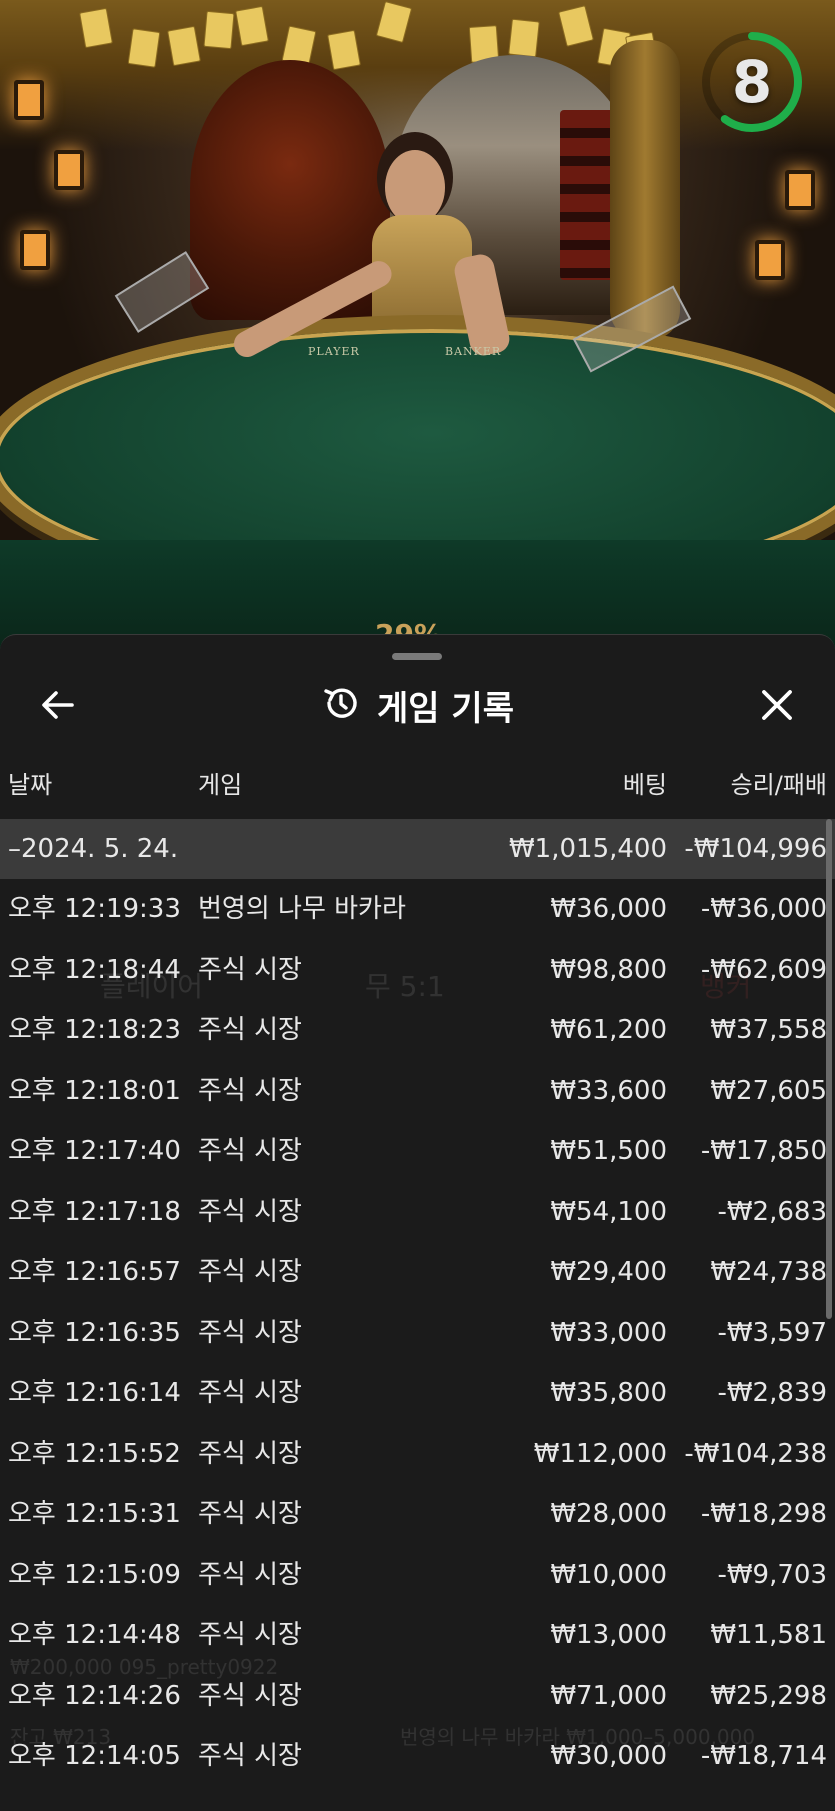 Image resolution: width=835 pixels, height=1811 pixels. I want to click on history-row: 오후 12:17:18 주식 시장 ₩54,100 -₩2,683, so click(417, 1212).